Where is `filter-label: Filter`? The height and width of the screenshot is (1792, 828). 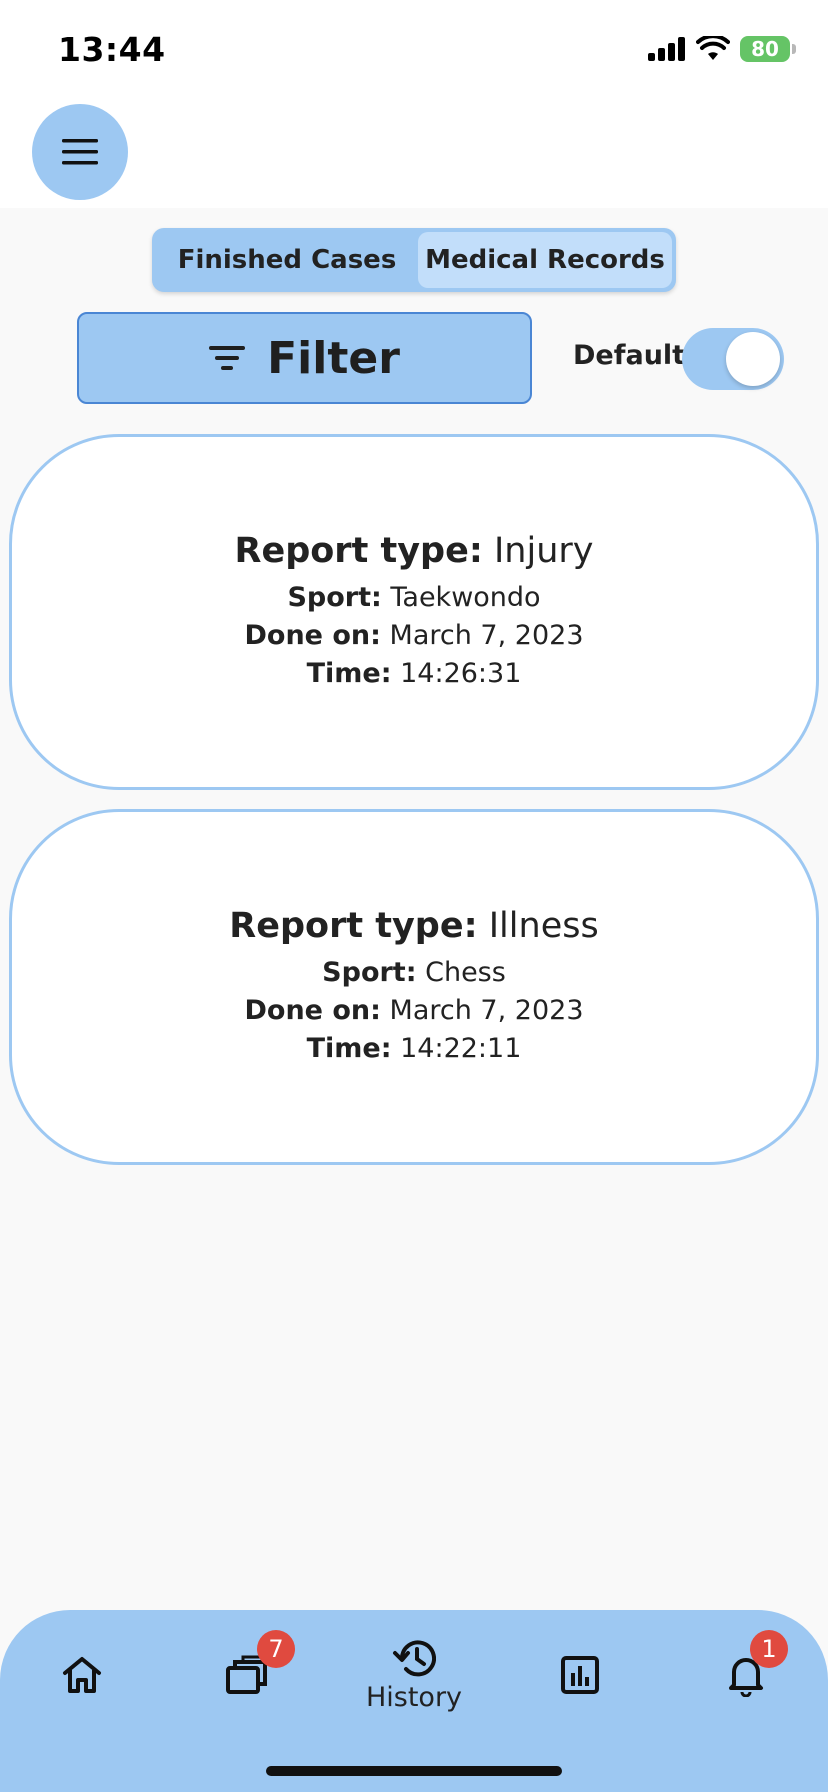 filter-label: Filter is located at coordinates (333, 358).